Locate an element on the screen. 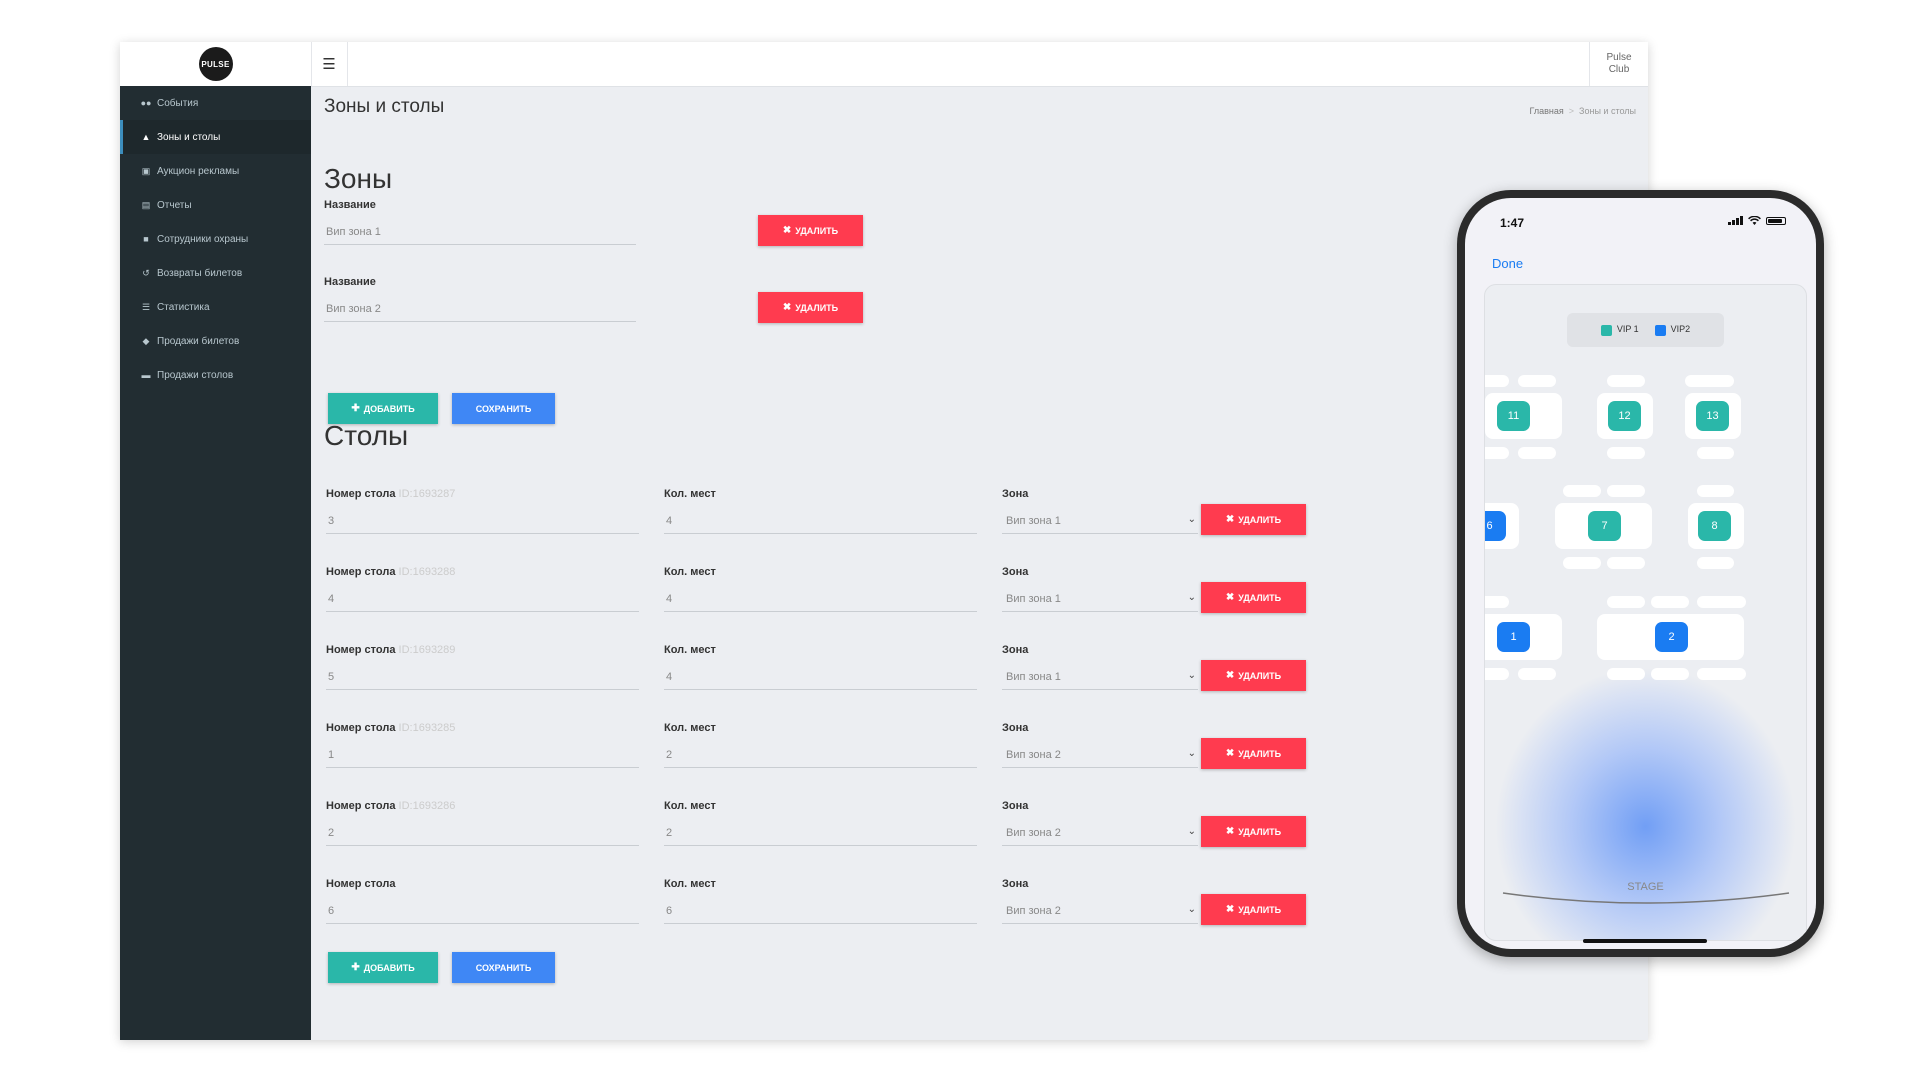 The width and height of the screenshot is (1920, 1080). sidebar-item-ticket-returns: ↺ Возвраты билетов is located at coordinates (215, 273).